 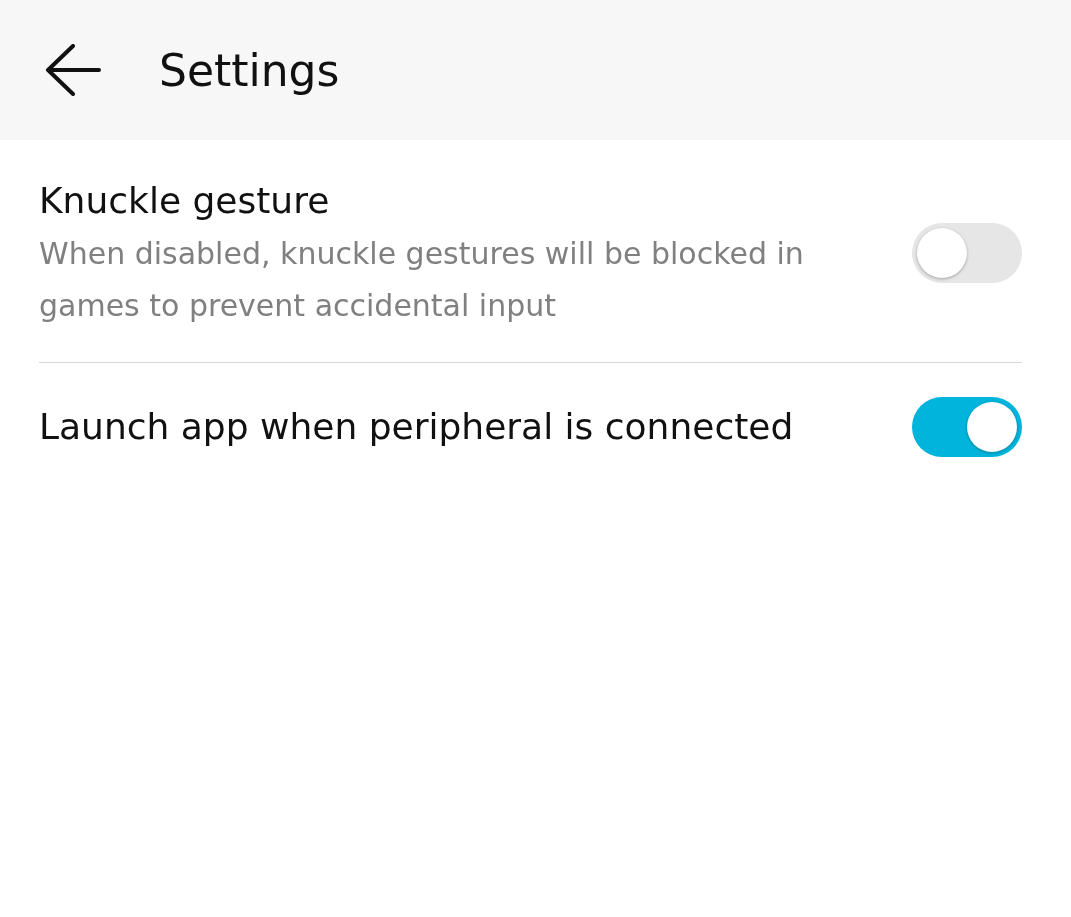 What do you see at coordinates (73, 70) in the screenshot?
I see `back-arrow-icon` at bounding box center [73, 70].